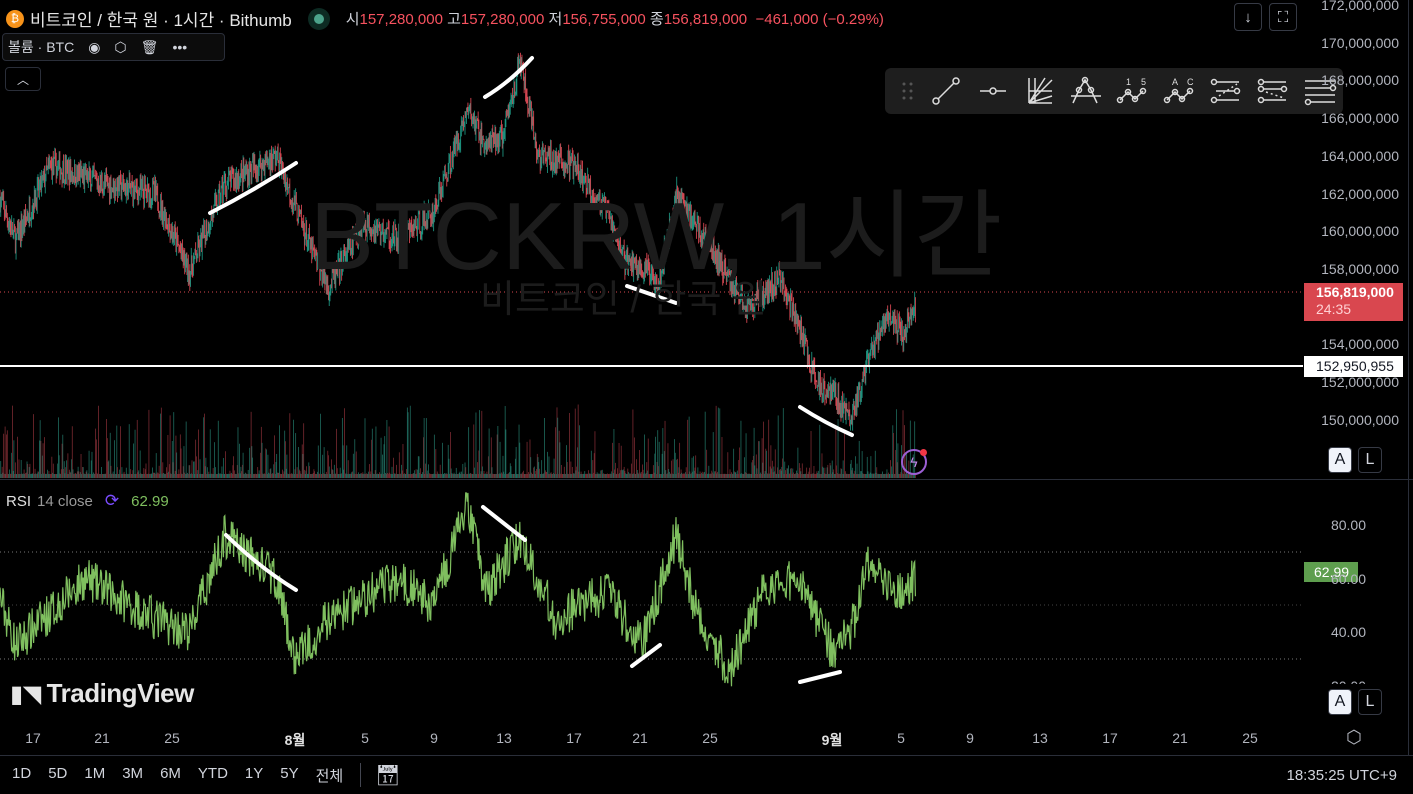  Describe the element at coordinates (289, 775) in the screenshot. I see `range-5y: 5Y` at that location.